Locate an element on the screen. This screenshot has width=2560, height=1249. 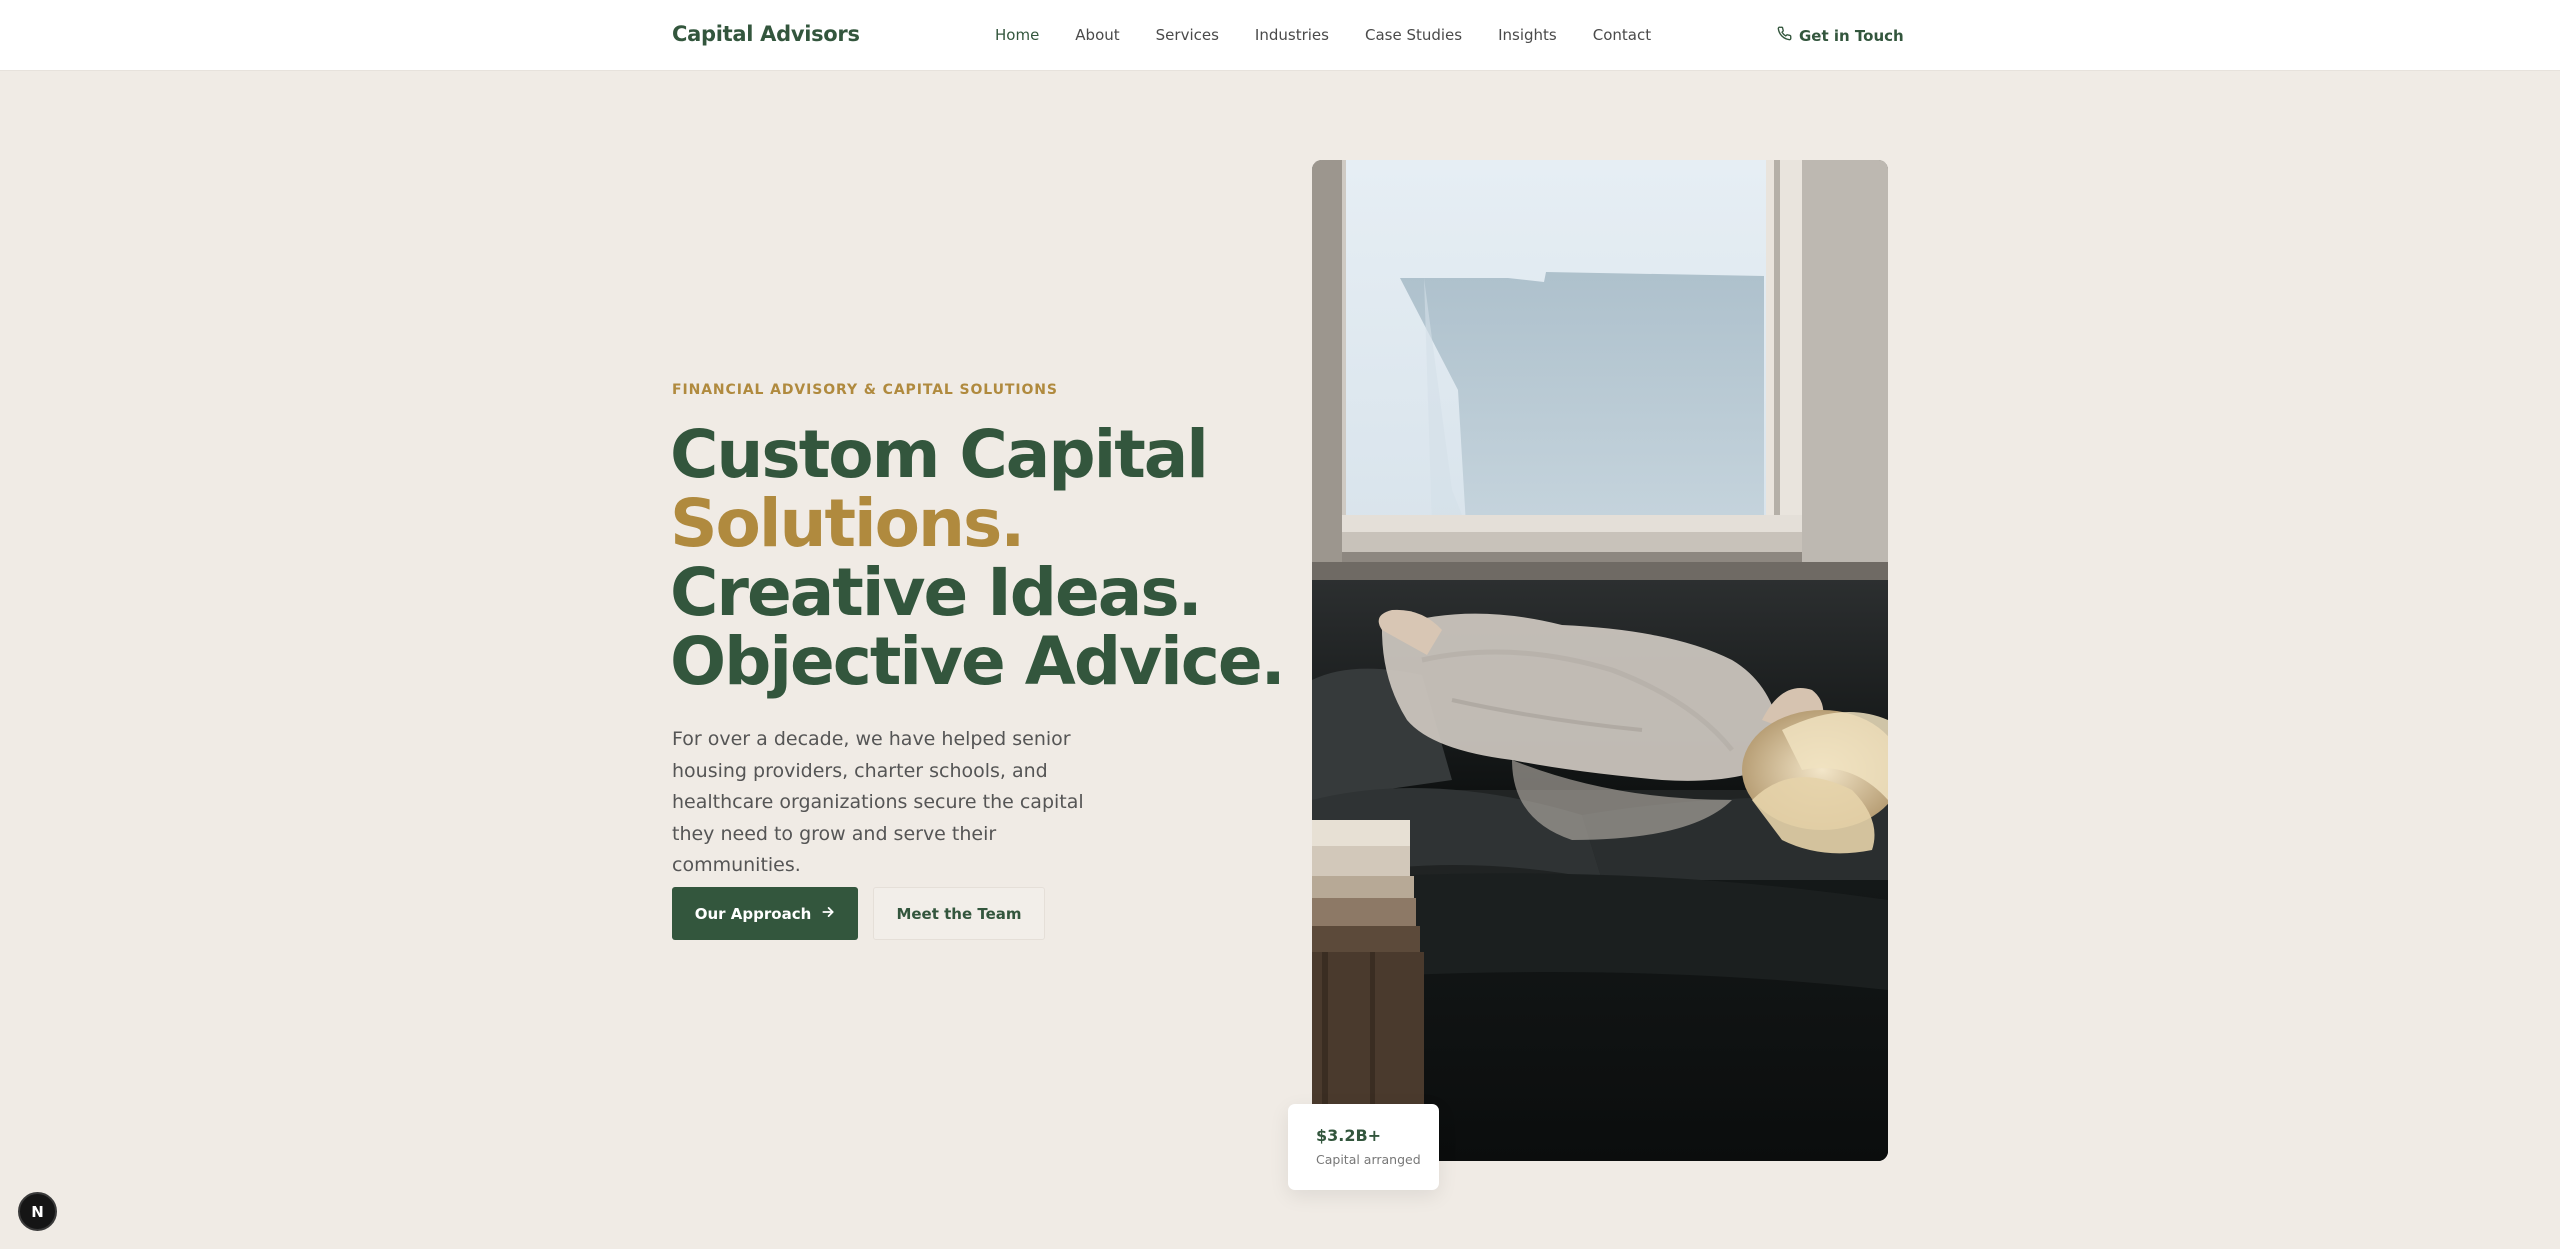
nav-link-case-studies: Case Studies is located at coordinates (1413, 35).